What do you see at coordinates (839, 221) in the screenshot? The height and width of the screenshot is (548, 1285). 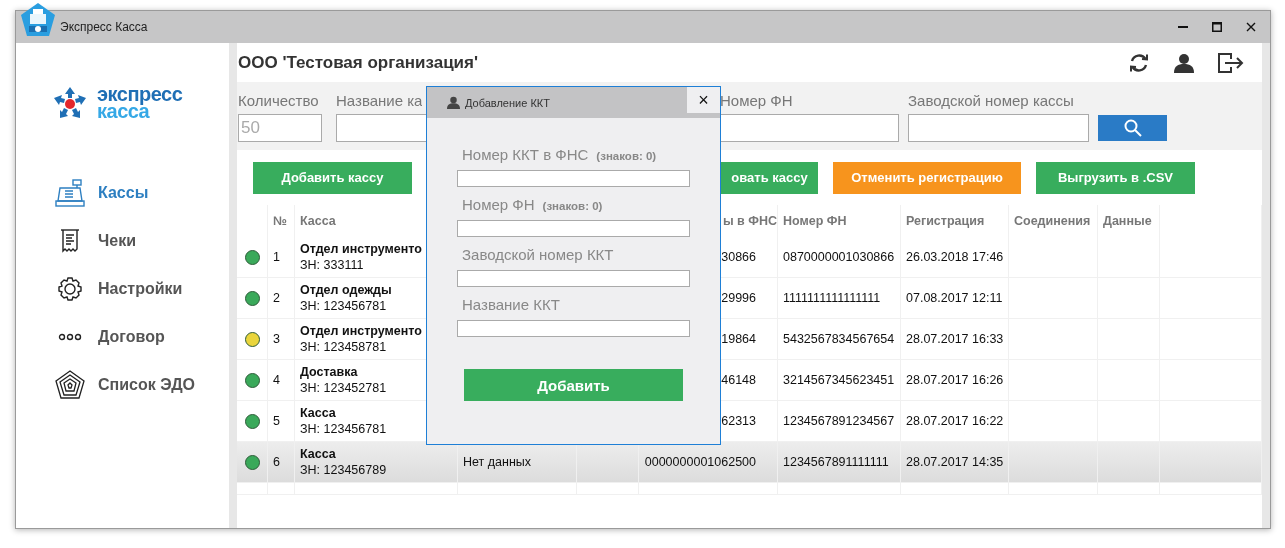 I see `column-header: Номер ФН` at bounding box center [839, 221].